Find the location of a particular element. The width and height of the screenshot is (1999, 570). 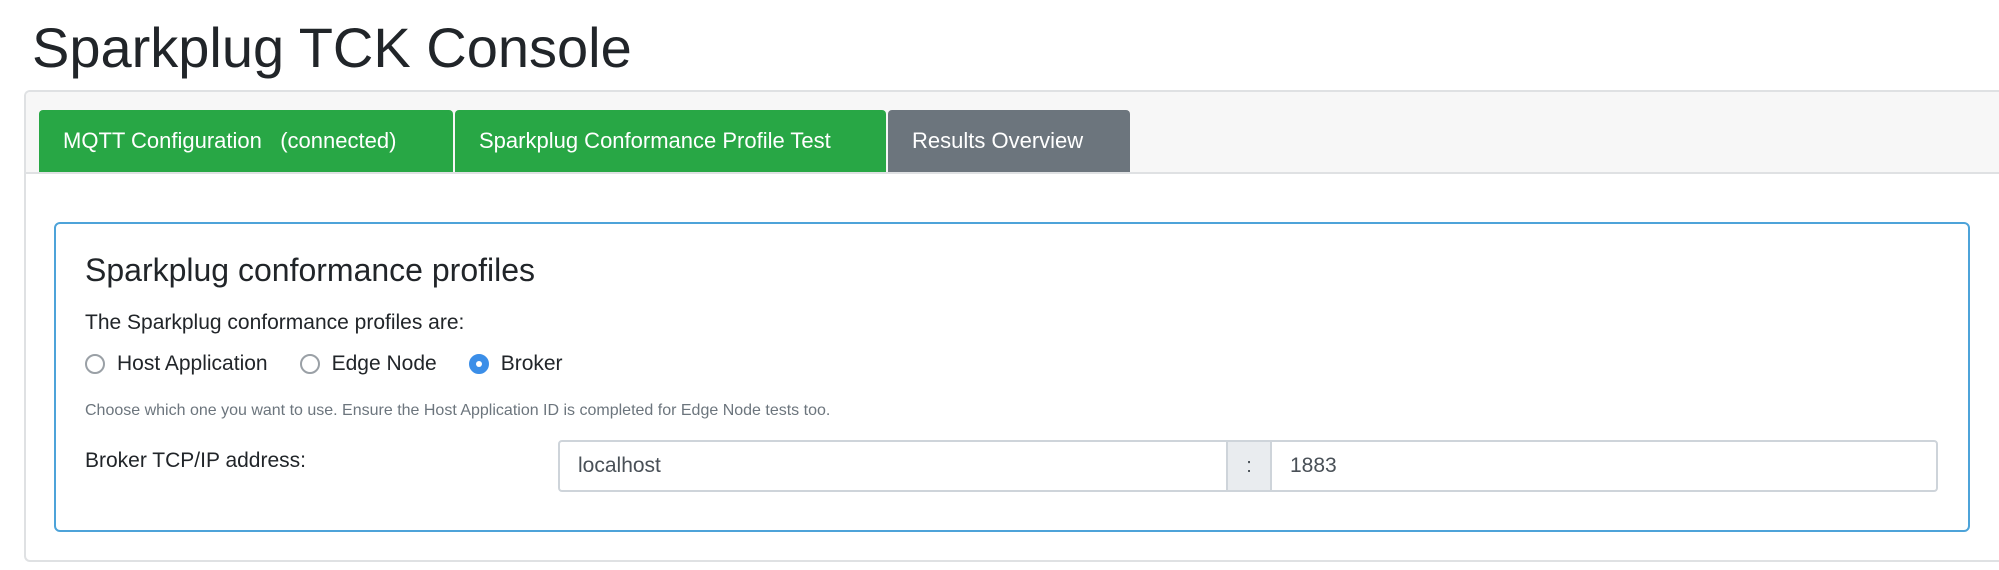

profile-radio-group: Host Application Edge Node Broker is located at coordinates (340, 364).